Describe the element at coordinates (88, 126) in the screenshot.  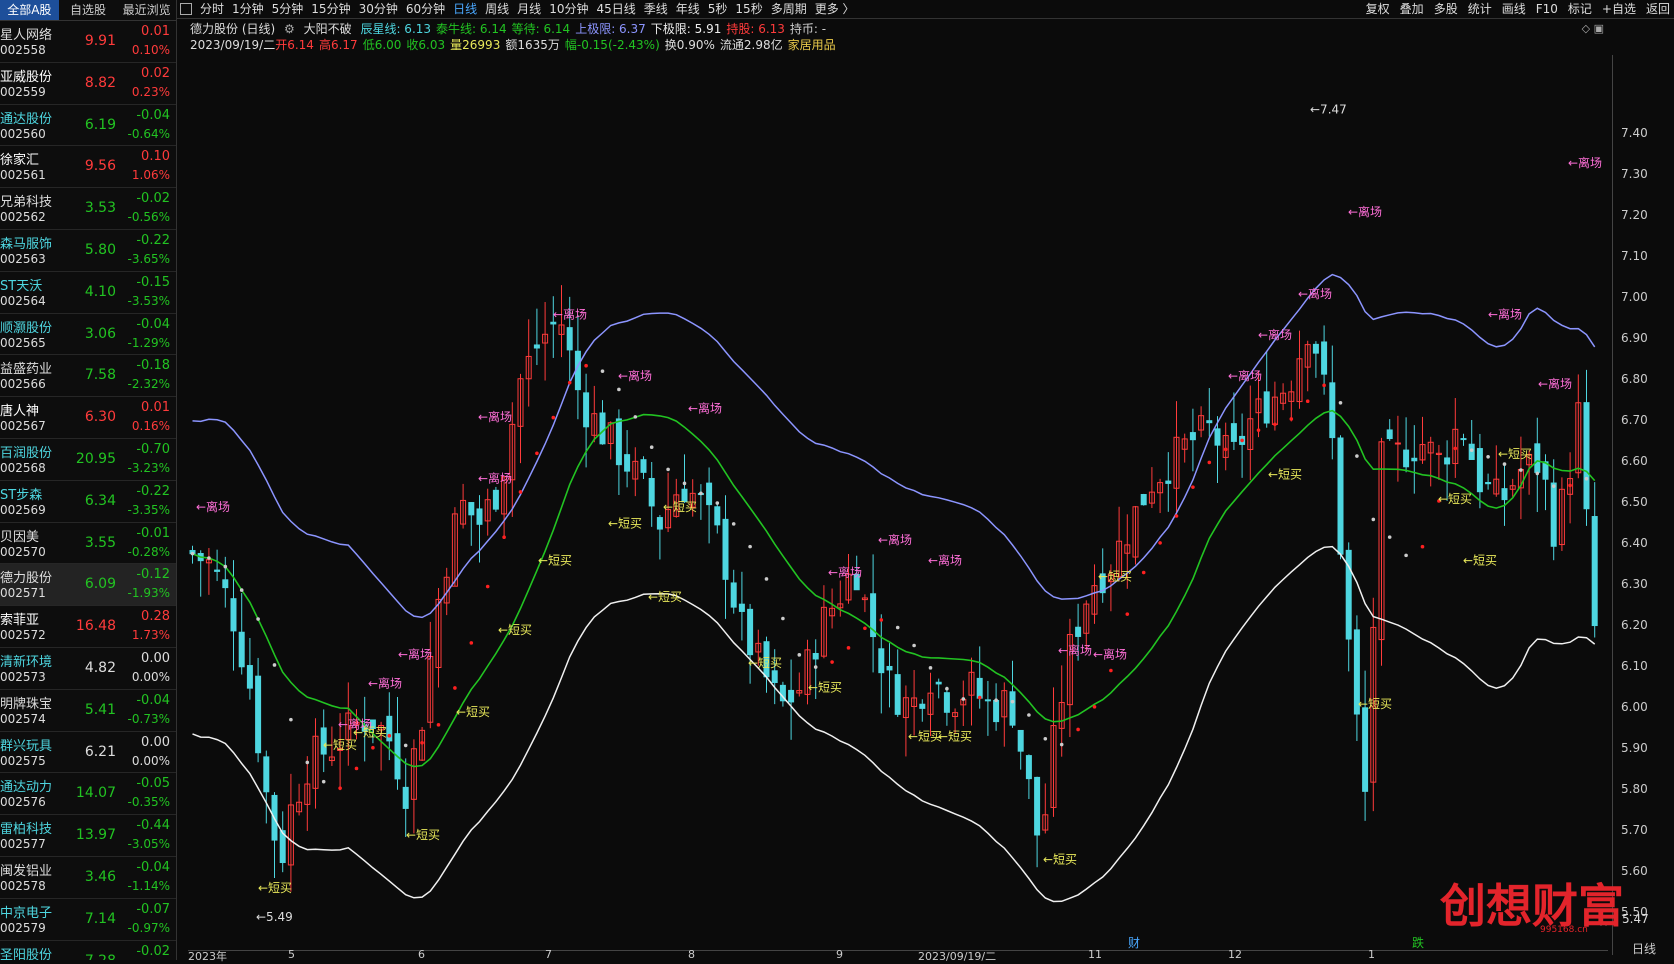
I see `stock-row: 通达股份 002560 6.19 -0.04 -0.64%` at that location.